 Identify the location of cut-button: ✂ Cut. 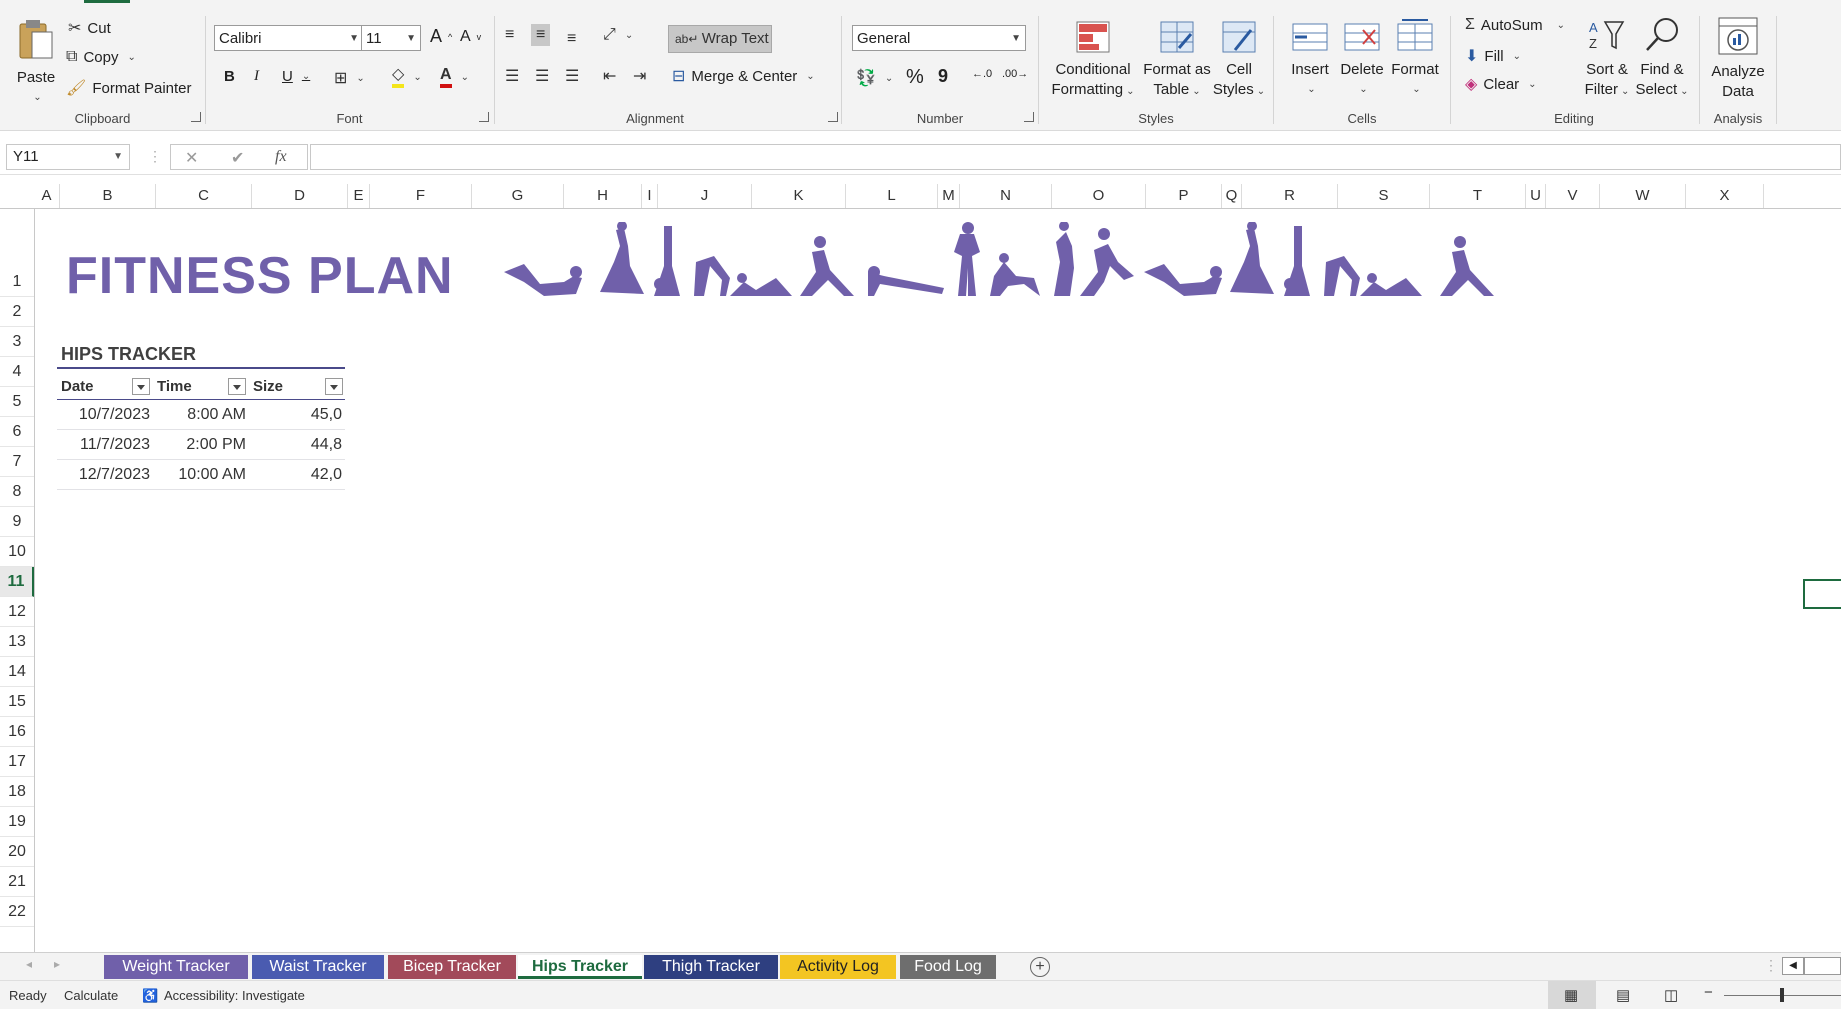
(89, 28).